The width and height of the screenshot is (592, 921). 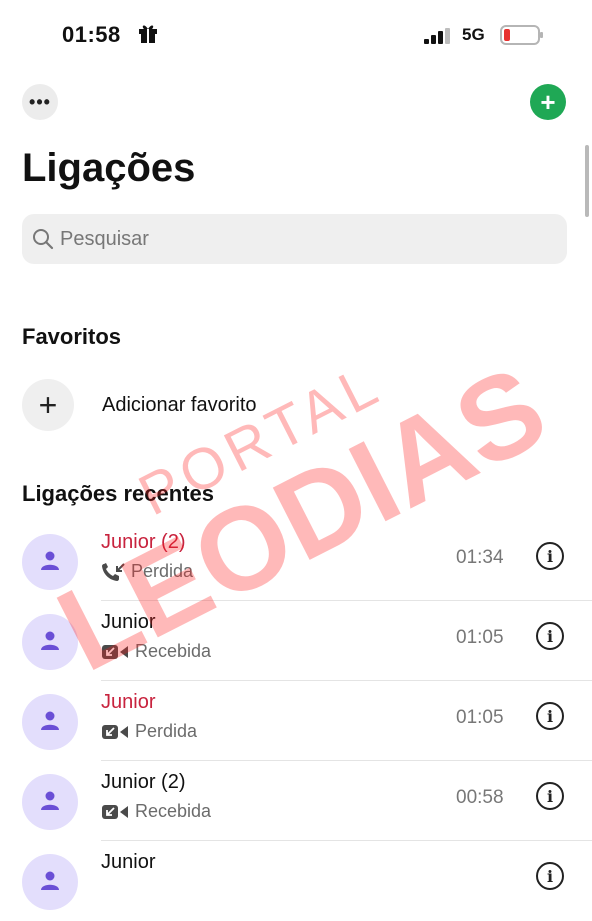 What do you see at coordinates (40, 102) in the screenshot?
I see `more-options-button: •••` at bounding box center [40, 102].